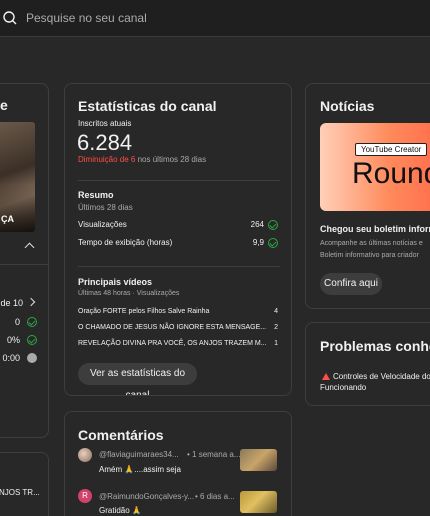  I want to click on duration-value: 0:00, so click(11, 358).